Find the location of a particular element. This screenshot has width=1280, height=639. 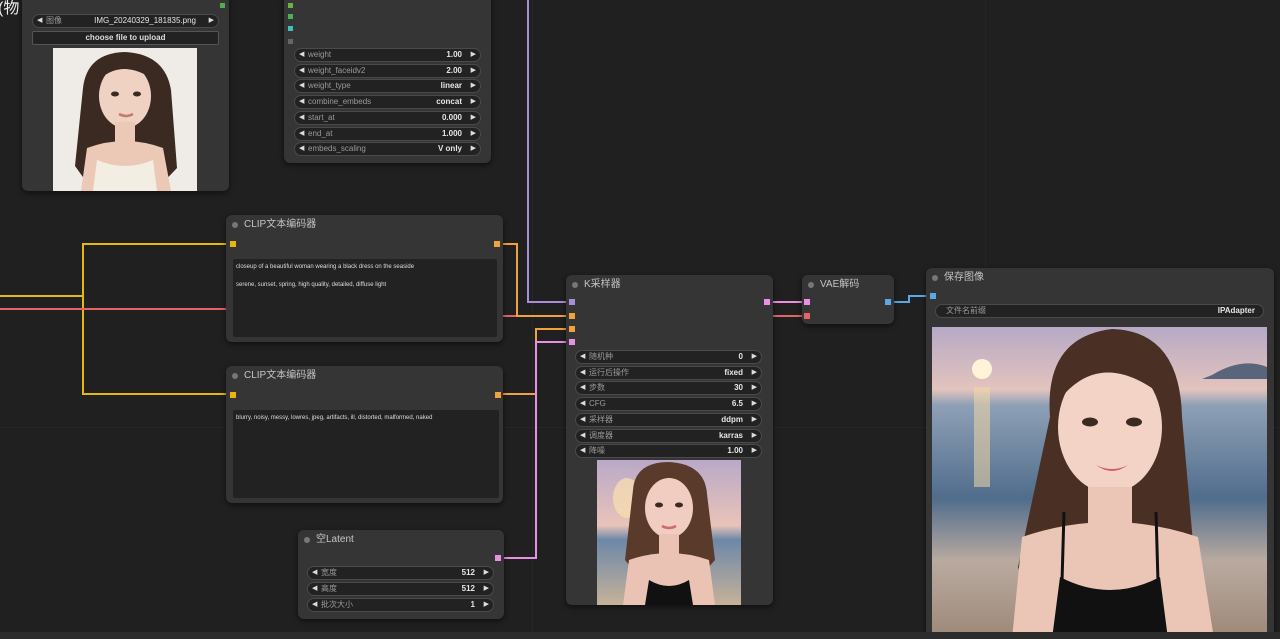

model-wire is located at coordinates (549, 151).